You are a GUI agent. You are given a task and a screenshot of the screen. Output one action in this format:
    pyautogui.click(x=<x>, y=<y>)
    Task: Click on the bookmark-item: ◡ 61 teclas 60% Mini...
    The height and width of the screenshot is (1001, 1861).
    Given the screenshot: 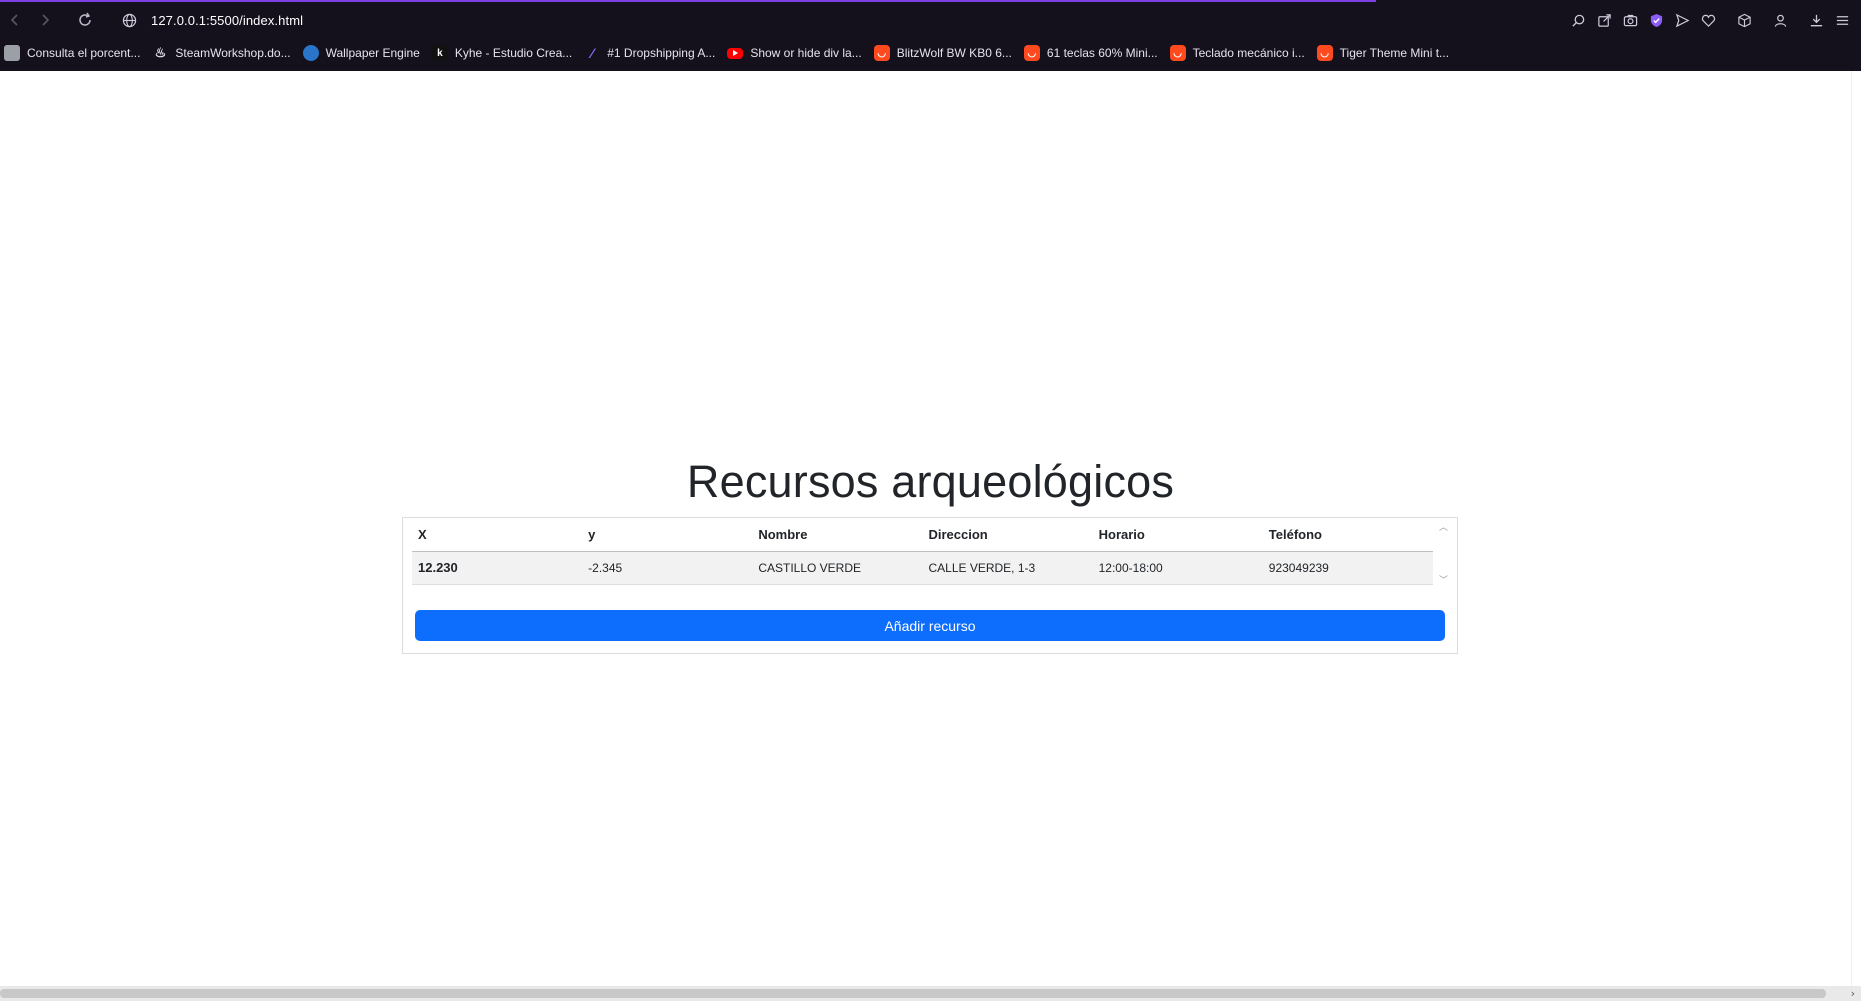 What is the action you would take?
    pyautogui.click(x=1090, y=53)
    